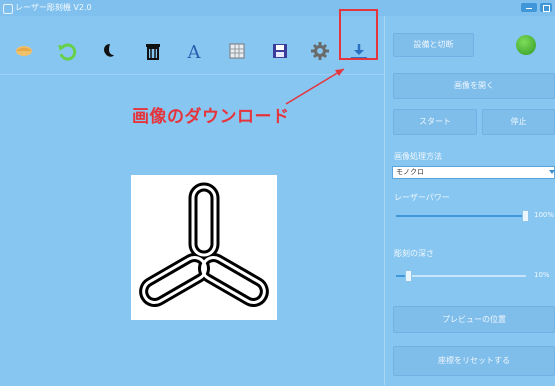  Describe the element at coordinates (552, 172) in the screenshot. I see `chevron-down-icon` at that location.